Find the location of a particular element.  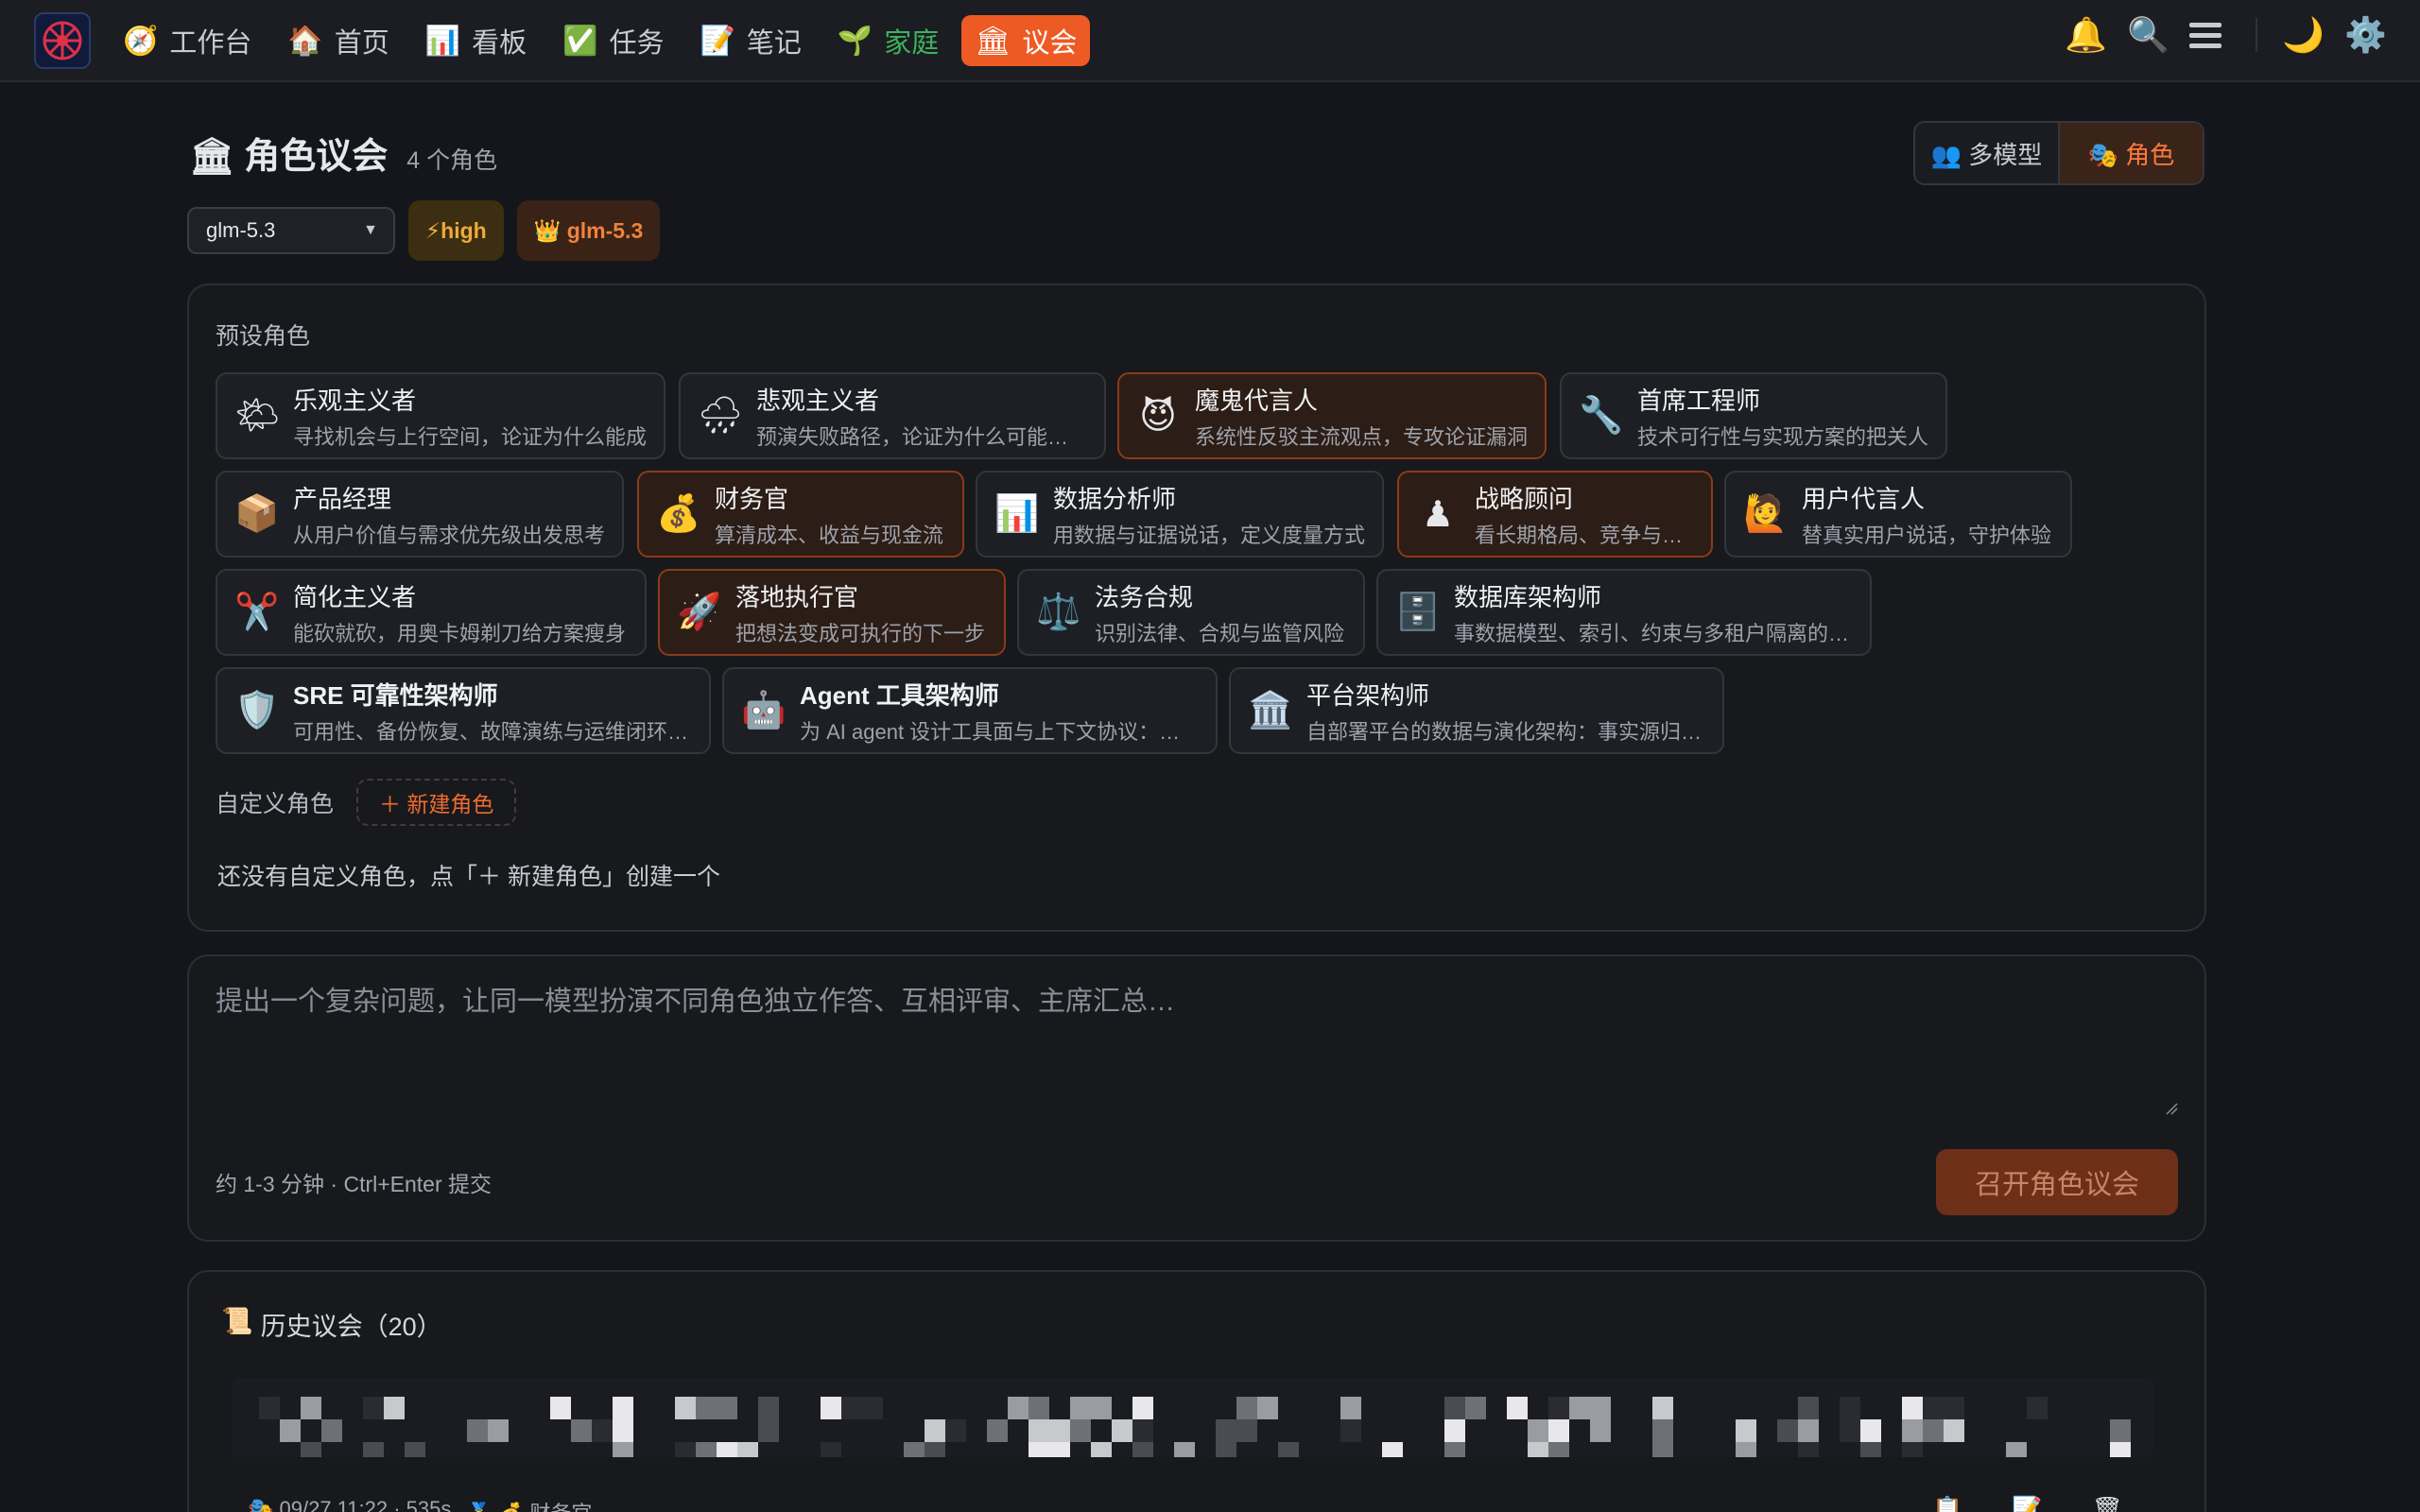

role-card-optimist: 🌤 乐观主义者 寻找机会与上行空间，论证为什么能成 is located at coordinates (441, 415).